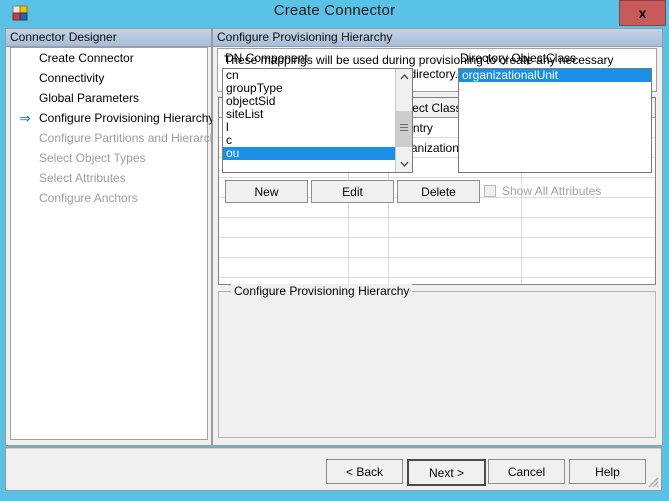 This screenshot has width=669, height=501. Describe the element at coordinates (490, 191) in the screenshot. I see `show-all-attributes-checkbox` at that location.